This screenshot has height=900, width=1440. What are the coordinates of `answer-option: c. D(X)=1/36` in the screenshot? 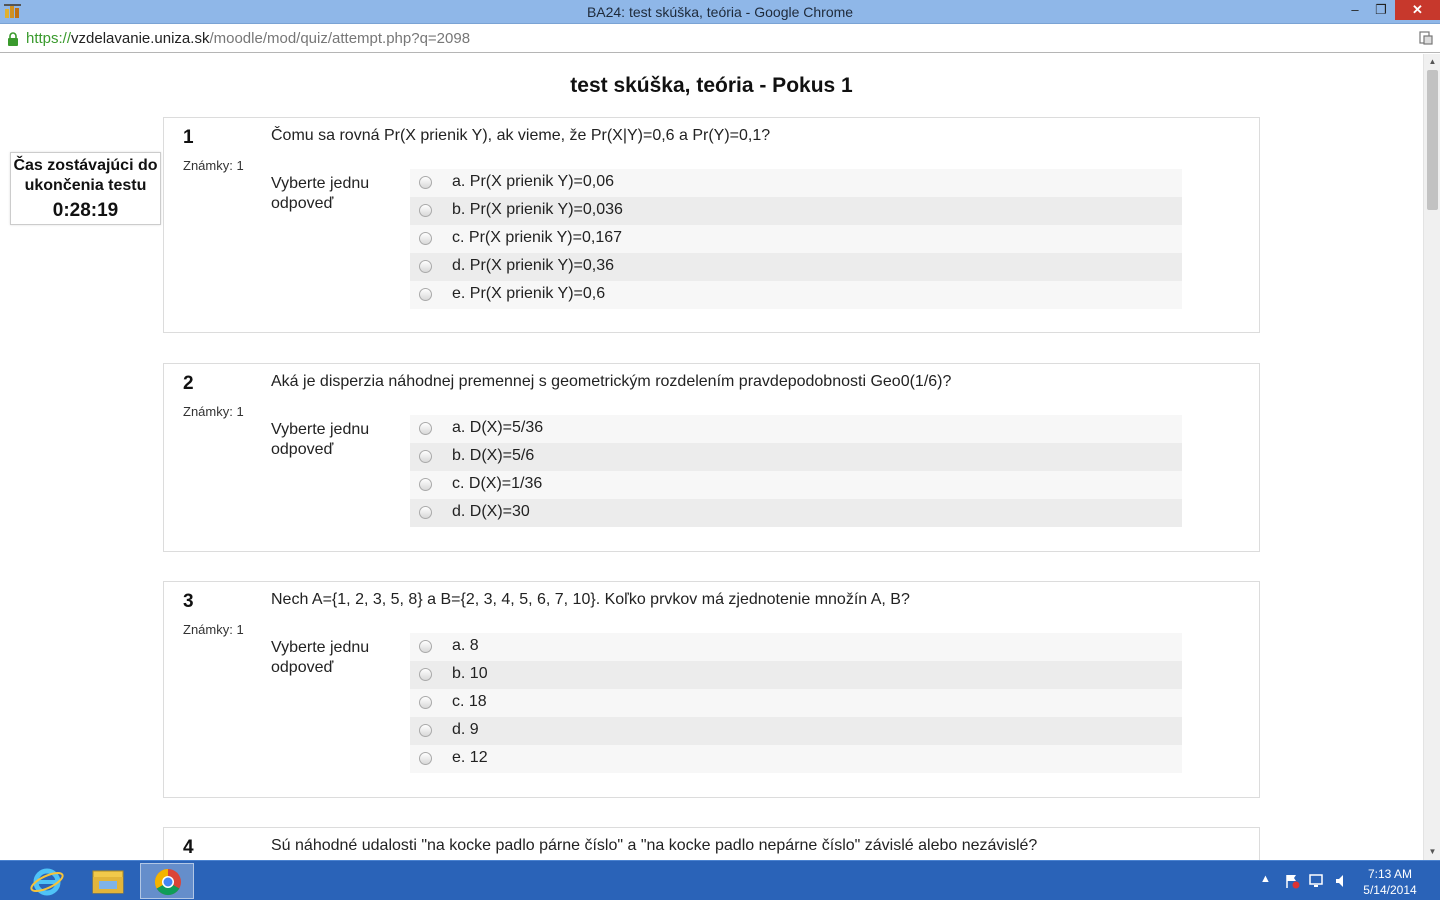 It's located at (796, 485).